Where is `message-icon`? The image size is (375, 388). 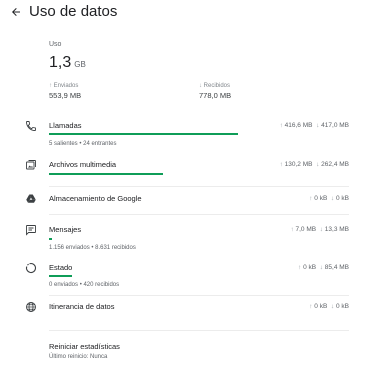
message-icon is located at coordinates (31, 230).